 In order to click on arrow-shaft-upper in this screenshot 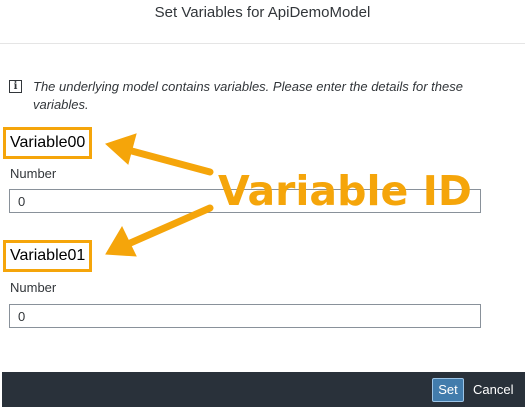, I will do `click(169, 161)`.